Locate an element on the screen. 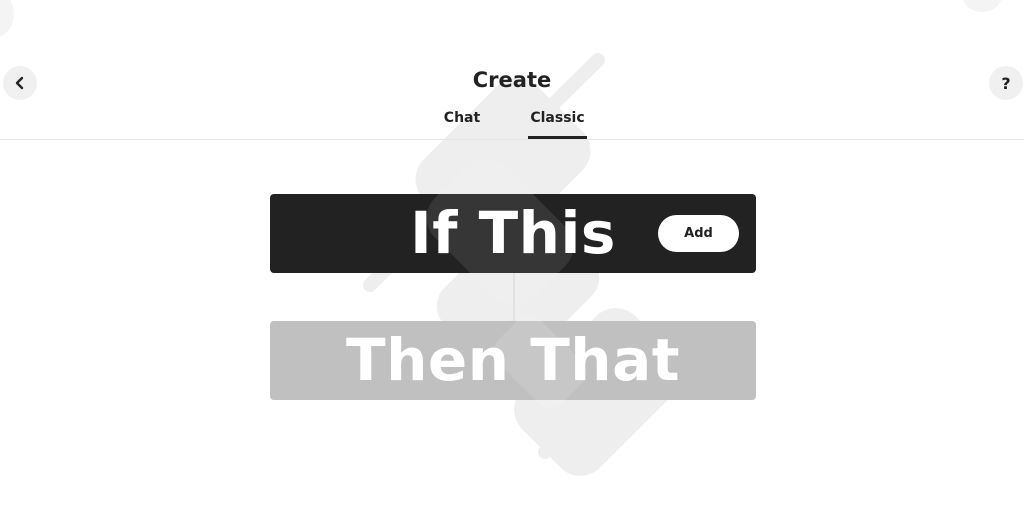  help-icon: ? is located at coordinates (1006, 83).